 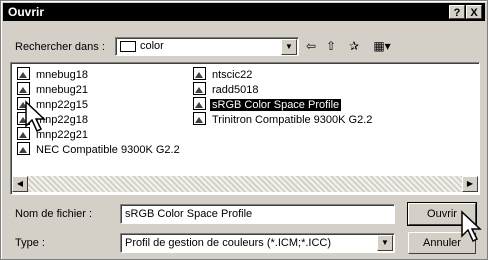 What do you see at coordinates (257, 214) in the screenshot?
I see `filename-input: sRGB Color Space Profile` at bounding box center [257, 214].